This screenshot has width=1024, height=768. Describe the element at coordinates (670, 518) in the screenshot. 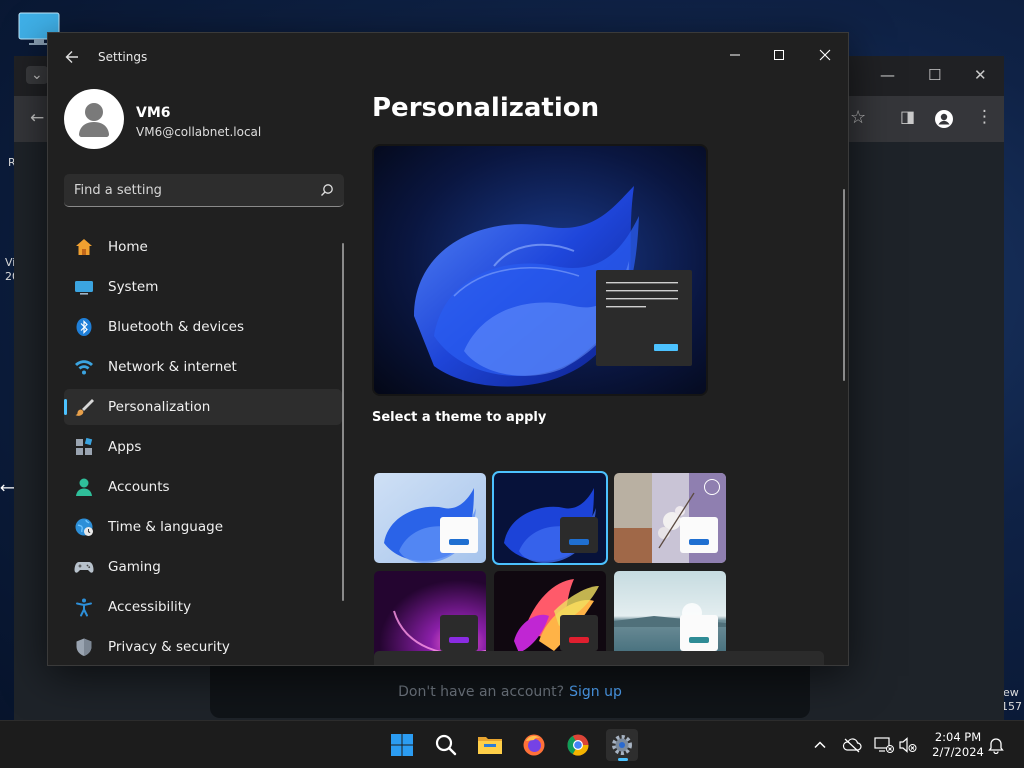

I see `theme-flow-spotlight` at that location.